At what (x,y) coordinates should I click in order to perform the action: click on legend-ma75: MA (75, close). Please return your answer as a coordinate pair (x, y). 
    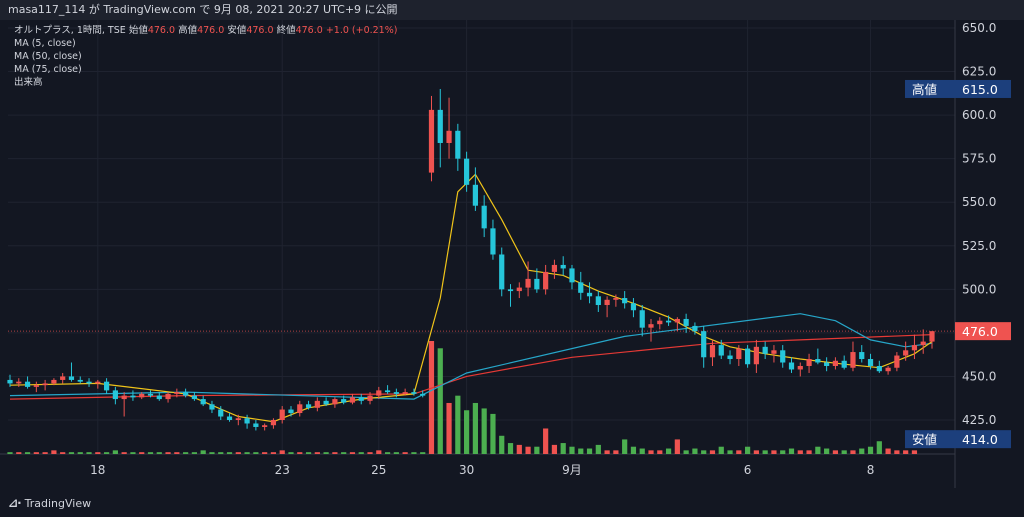
    Looking at the image, I should click on (205, 69).